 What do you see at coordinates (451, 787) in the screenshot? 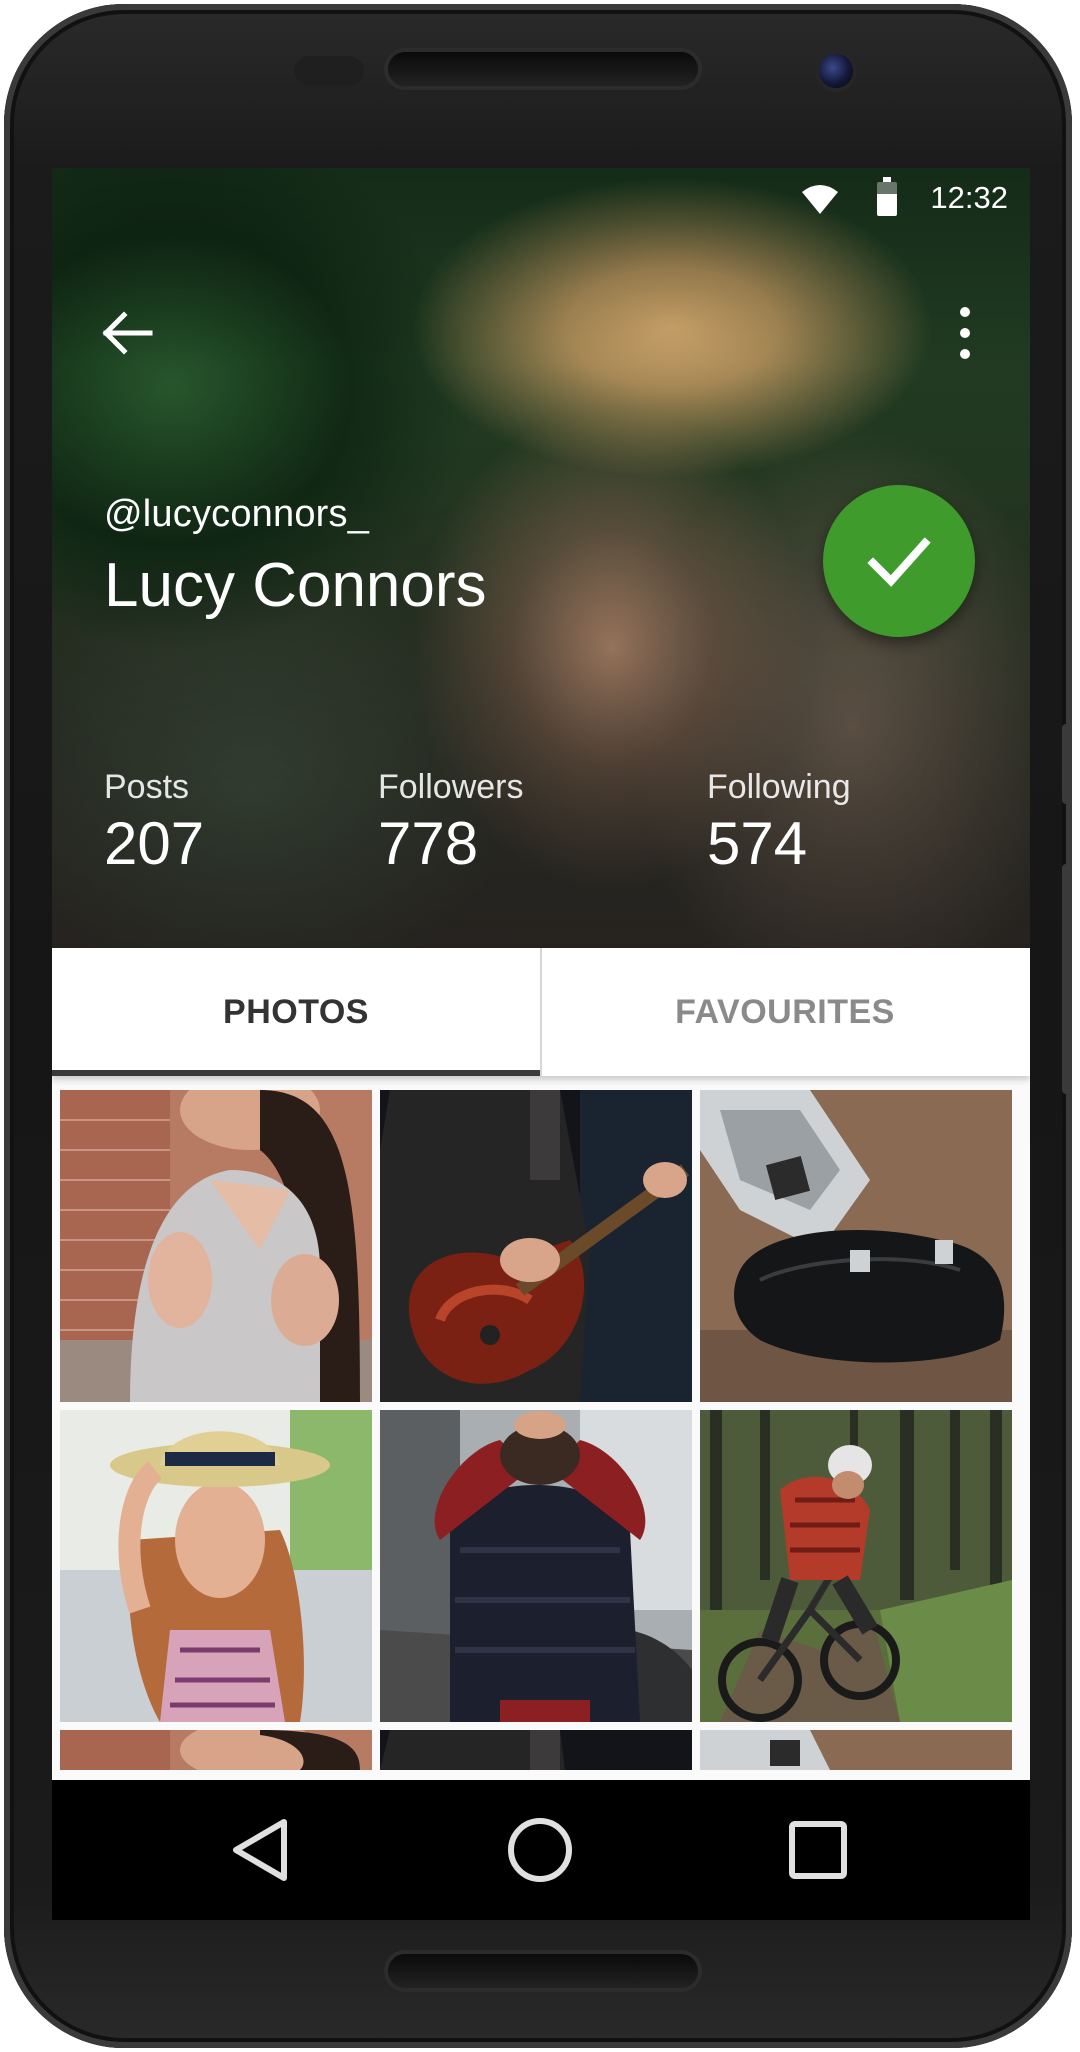
I see `stat-label: Followers` at bounding box center [451, 787].